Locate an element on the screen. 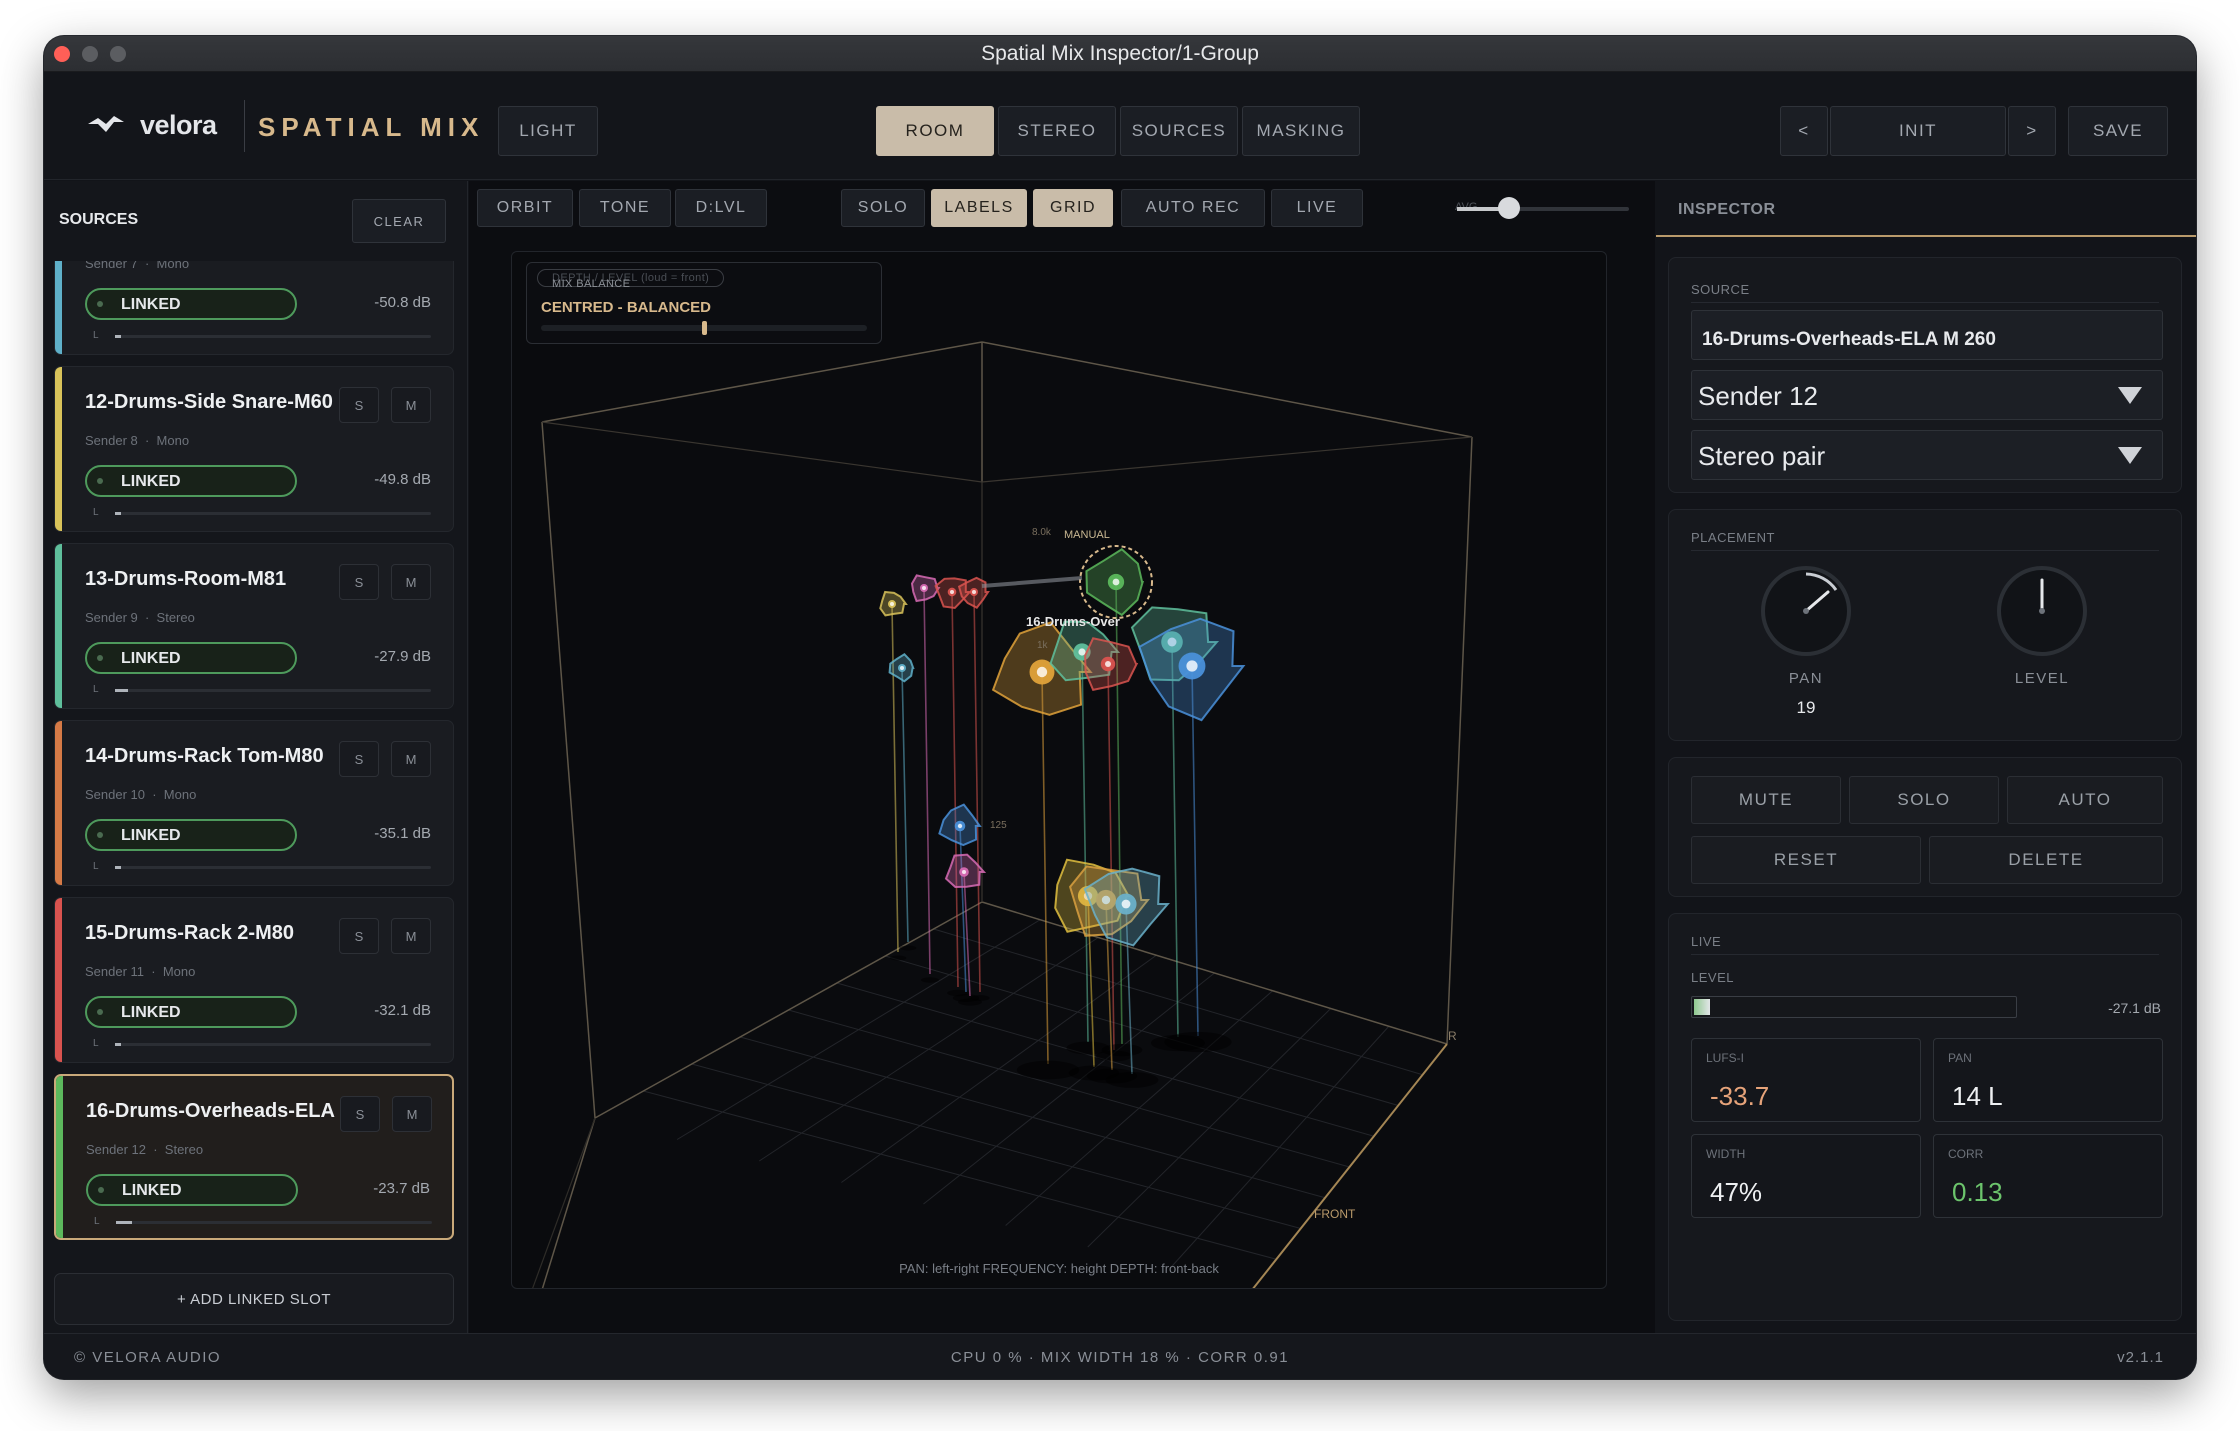  source-level-db: -35.1 dB is located at coordinates (402, 833).